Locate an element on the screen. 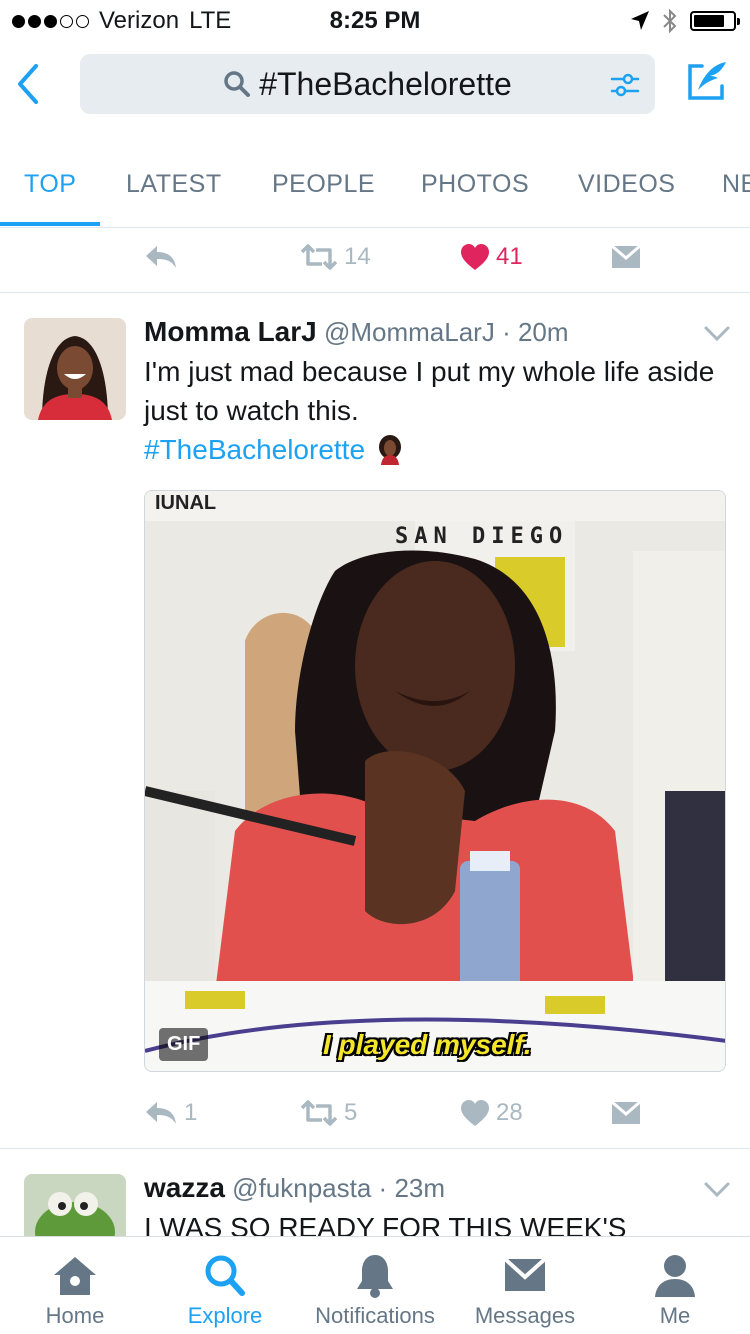  retweet-button: 14 is located at coordinates (335, 257).